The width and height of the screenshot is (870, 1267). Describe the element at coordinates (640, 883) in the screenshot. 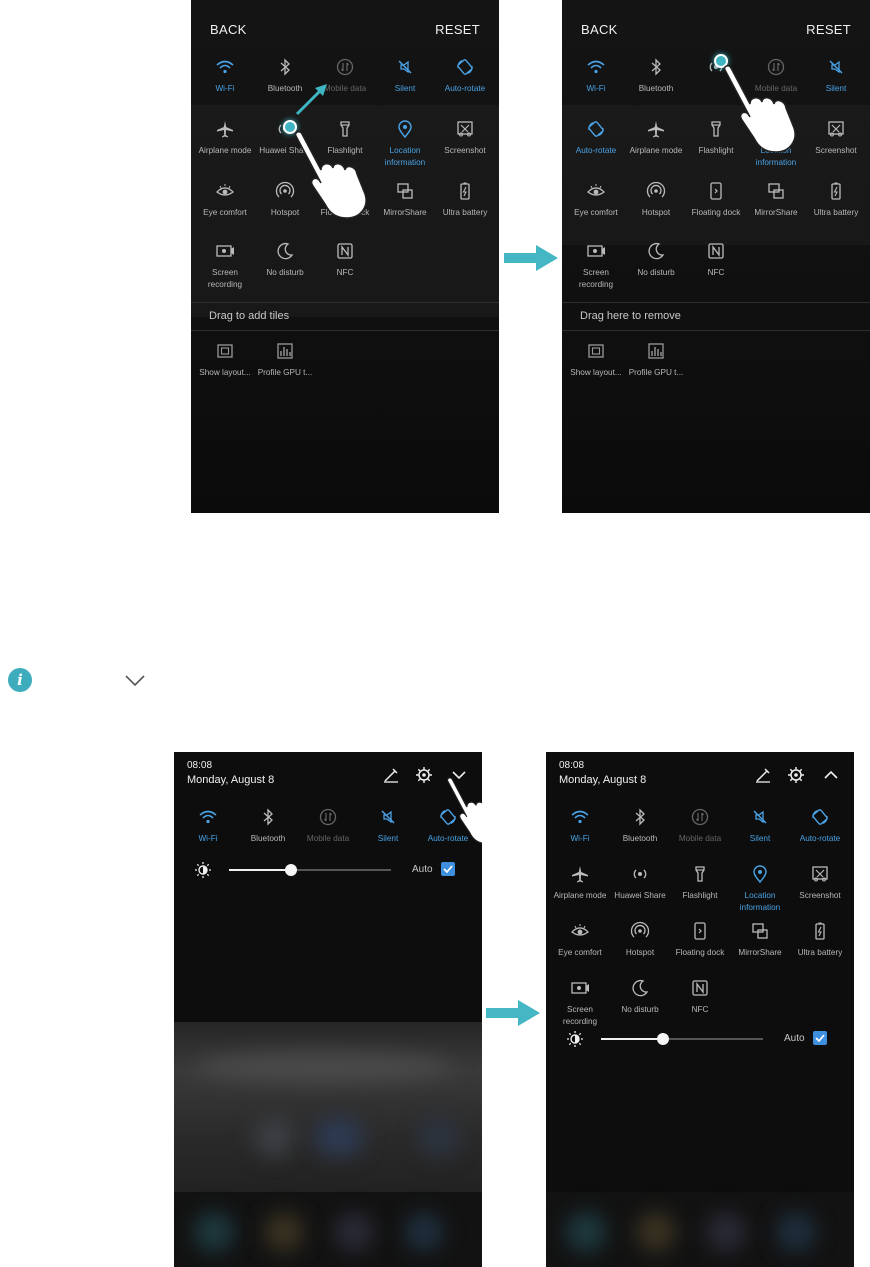

I see `tile-huawei-share: Huawei Share` at that location.